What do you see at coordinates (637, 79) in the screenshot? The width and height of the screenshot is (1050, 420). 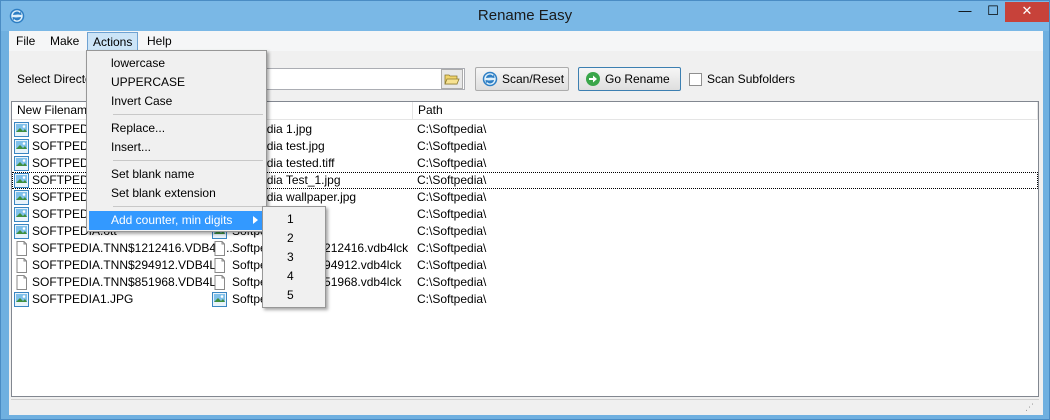 I see `go-rename-label: Go Rename` at bounding box center [637, 79].